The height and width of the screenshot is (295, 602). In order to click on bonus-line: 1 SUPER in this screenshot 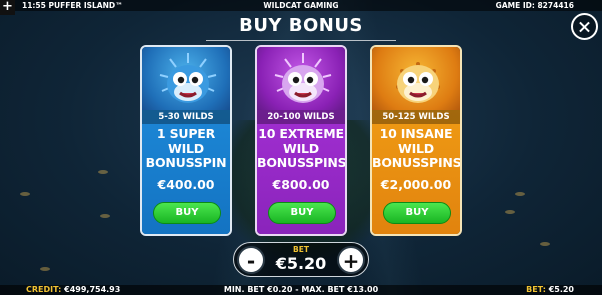, I will do `click(186, 133)`.